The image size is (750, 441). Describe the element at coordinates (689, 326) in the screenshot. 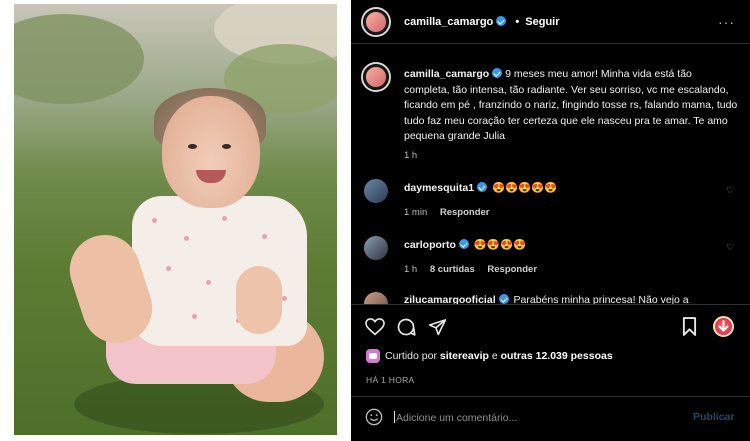

I see `bookmark-icon` at that location.